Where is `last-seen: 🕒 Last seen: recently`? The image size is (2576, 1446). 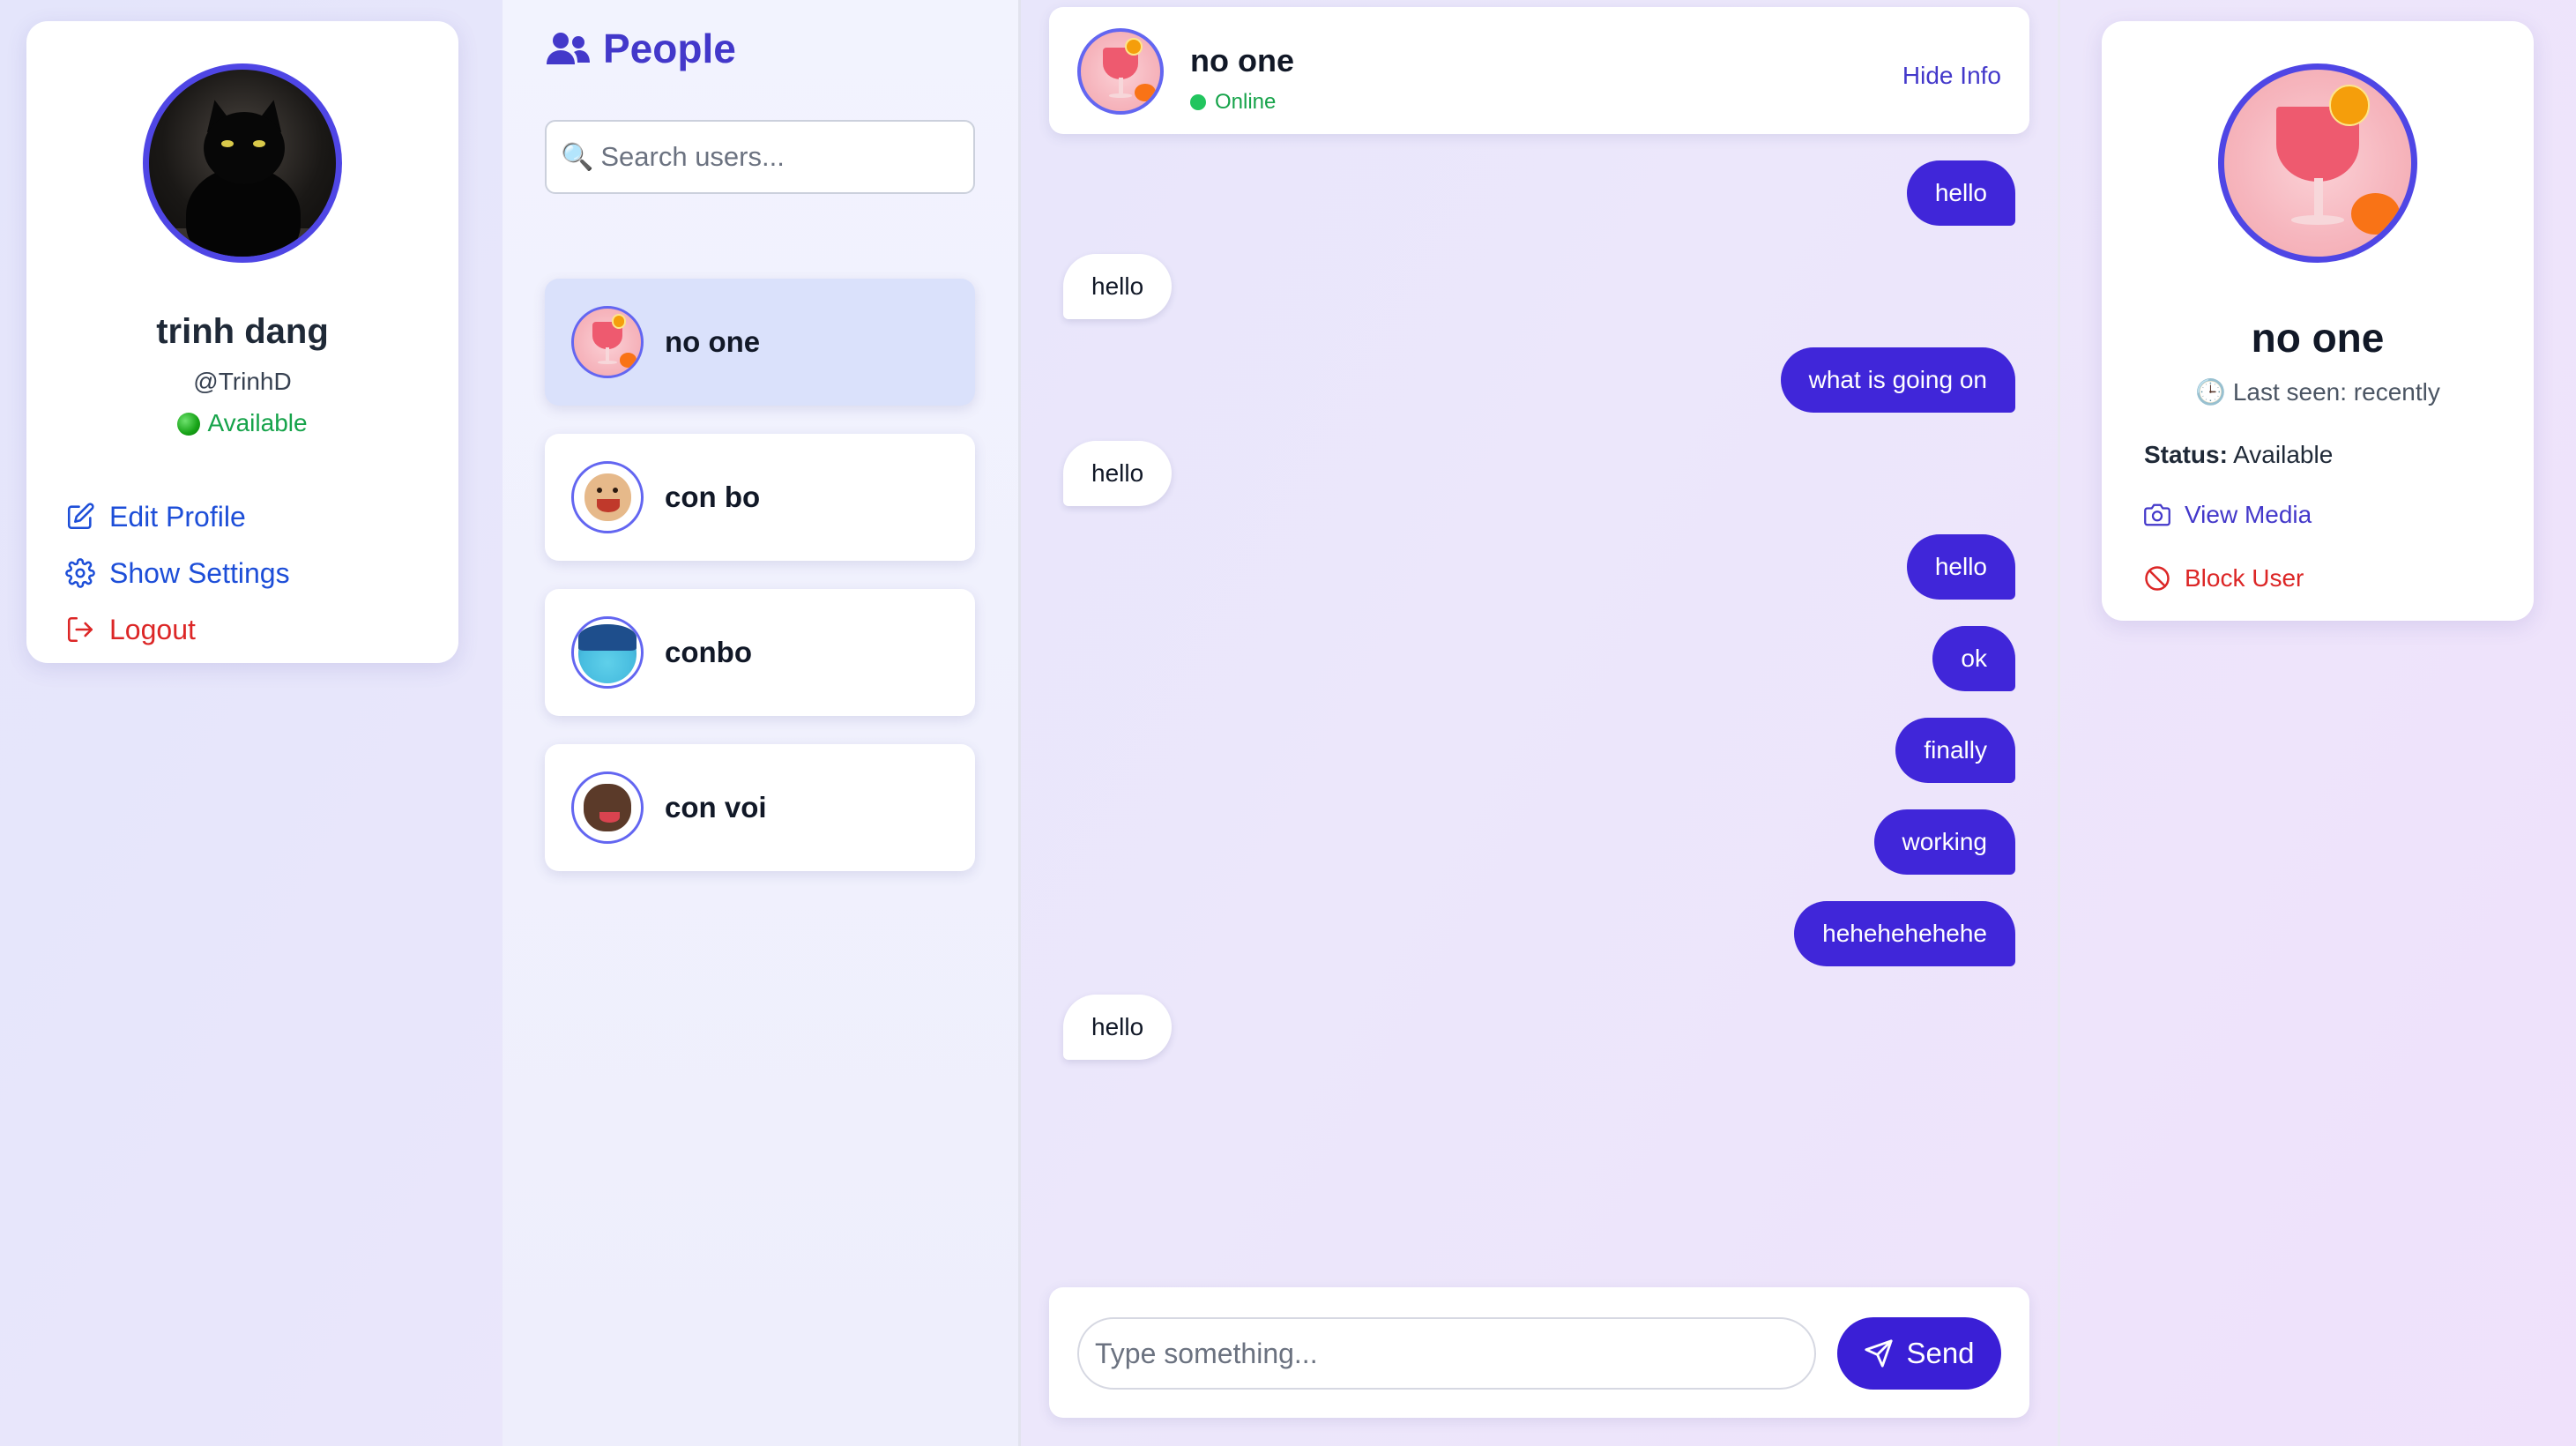
last-seen: 🕒 Last seen: recently is located at coordinates (2318, 391).